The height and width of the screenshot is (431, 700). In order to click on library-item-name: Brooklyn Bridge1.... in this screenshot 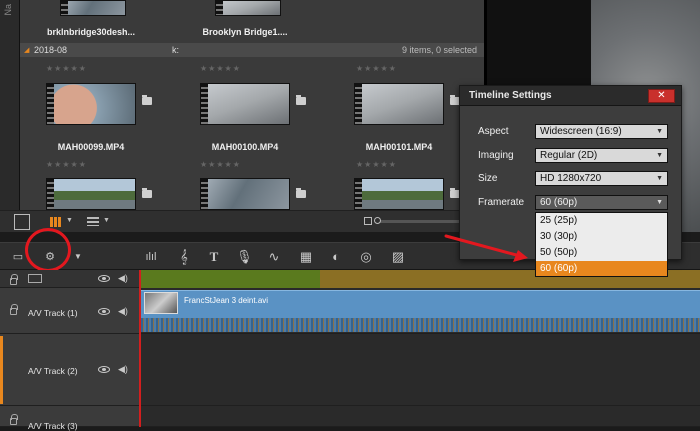, I will do `click(245, 32)`.